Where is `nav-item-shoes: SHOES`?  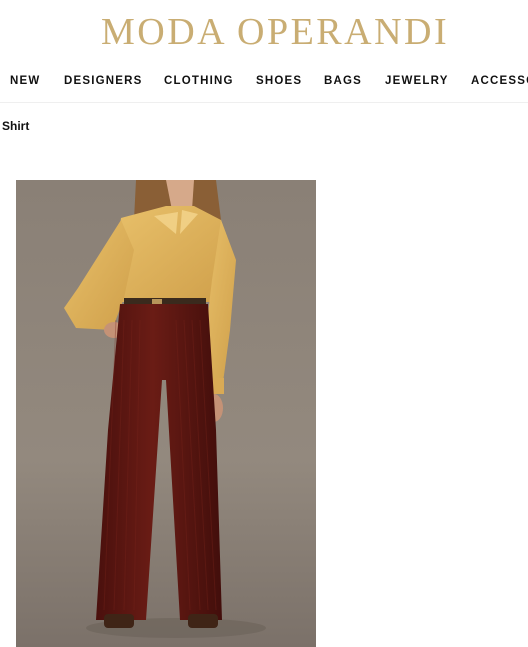
nav-item-shoes: SHOES is located at coordinates (279, 81).